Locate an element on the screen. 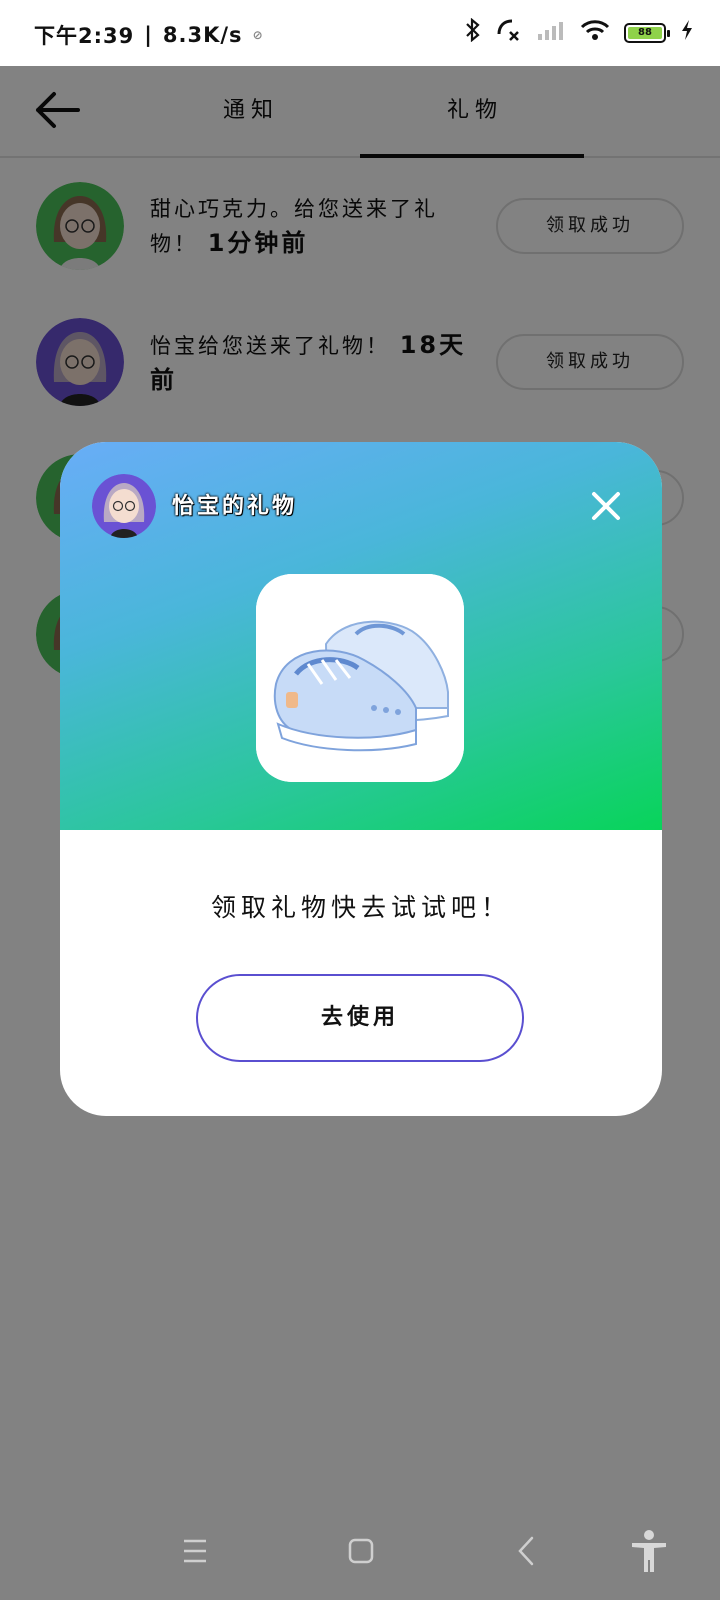 The width and height of the screenshot is (720, 1600). home-button is located at coordinates (361, 1551).